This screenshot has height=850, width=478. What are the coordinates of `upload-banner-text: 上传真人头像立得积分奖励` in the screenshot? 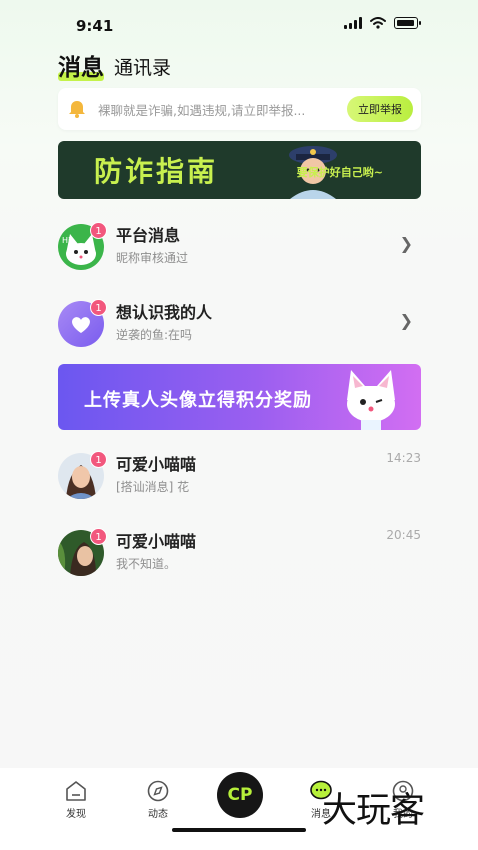 It's located at (198, 400).